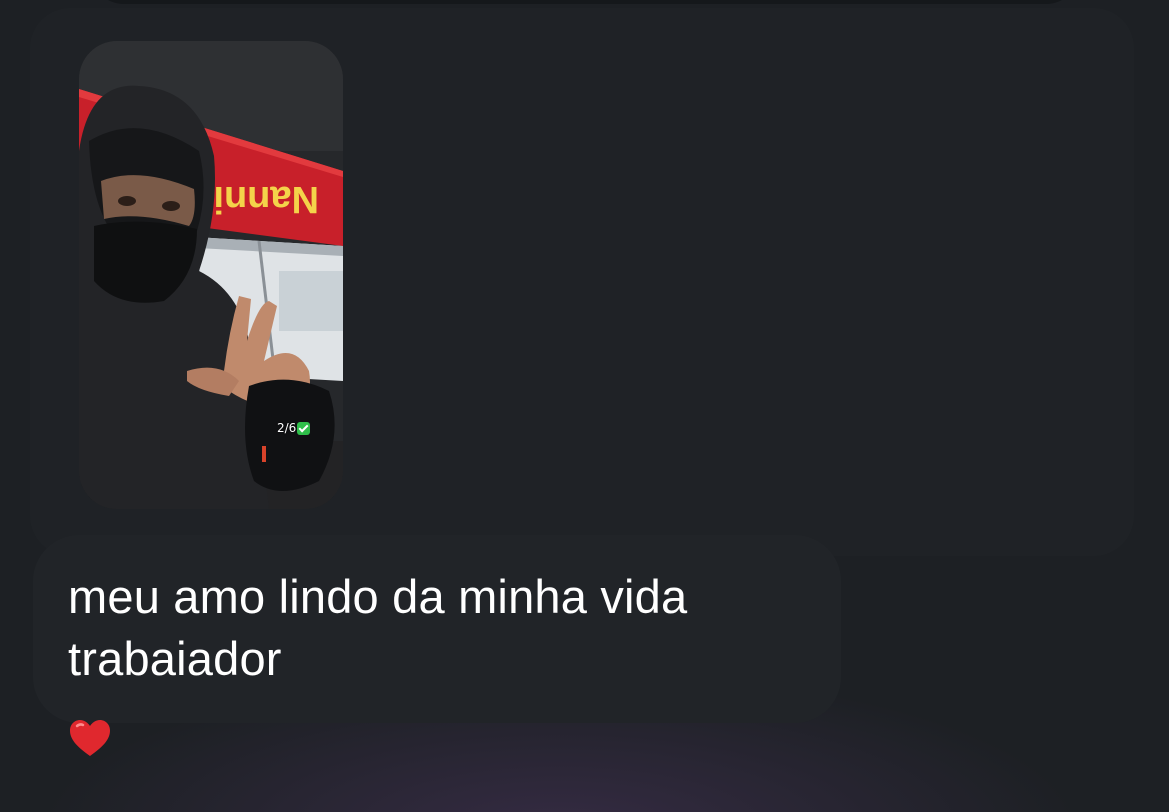  Describe the element at coordinates (448, 628) in the screenshot. I see `message-text: meu amo lindo da minha vida trabaiador` at that location.